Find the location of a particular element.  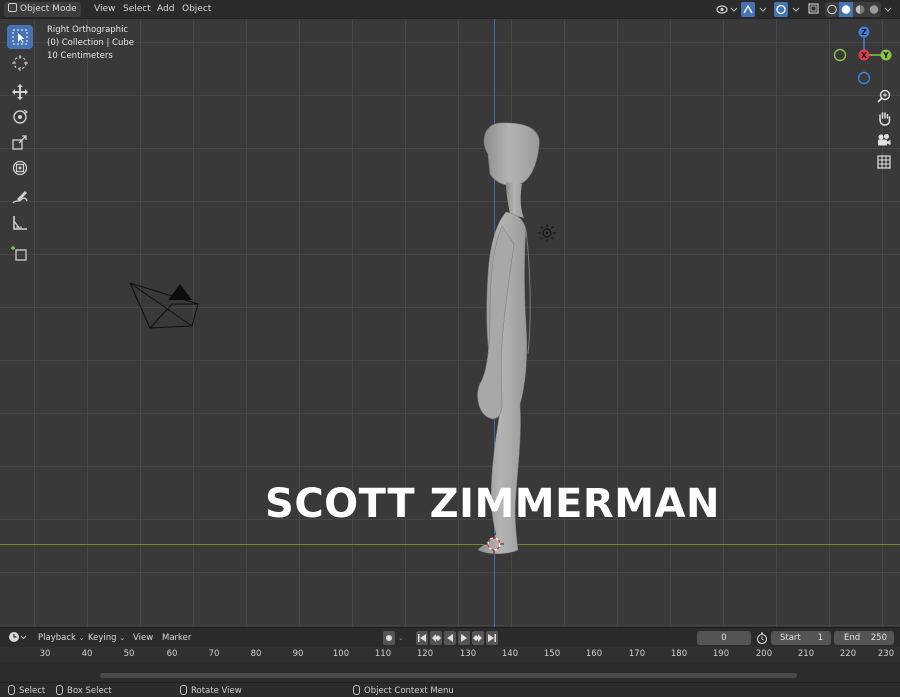

viewport-header: Object Mode View Select Add Object is located at coordinates (450, 9).